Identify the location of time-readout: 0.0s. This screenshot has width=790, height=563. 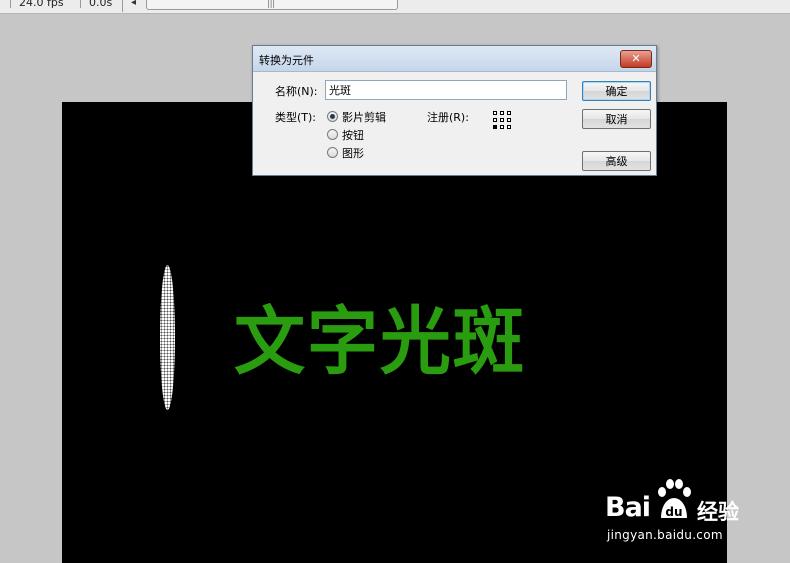
(96, 4).